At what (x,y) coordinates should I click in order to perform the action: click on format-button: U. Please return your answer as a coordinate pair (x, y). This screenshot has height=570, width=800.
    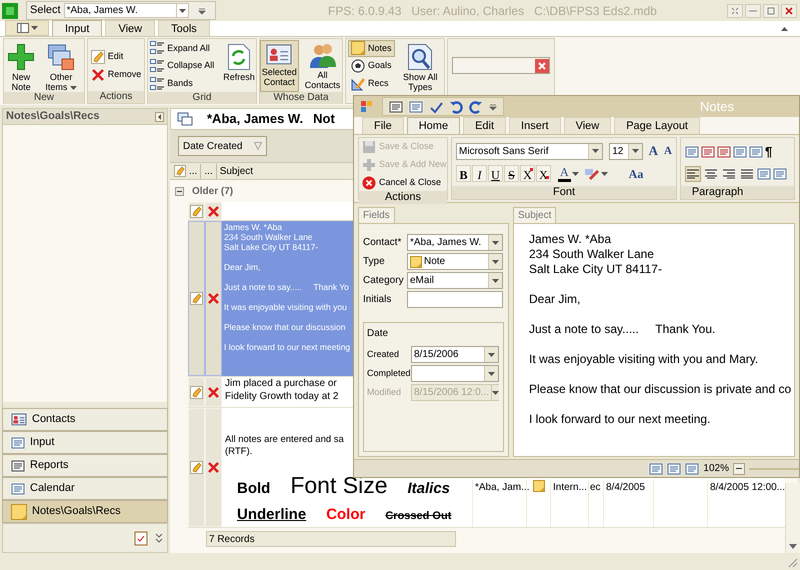
    Looking at the image, I should click on (495, 173).